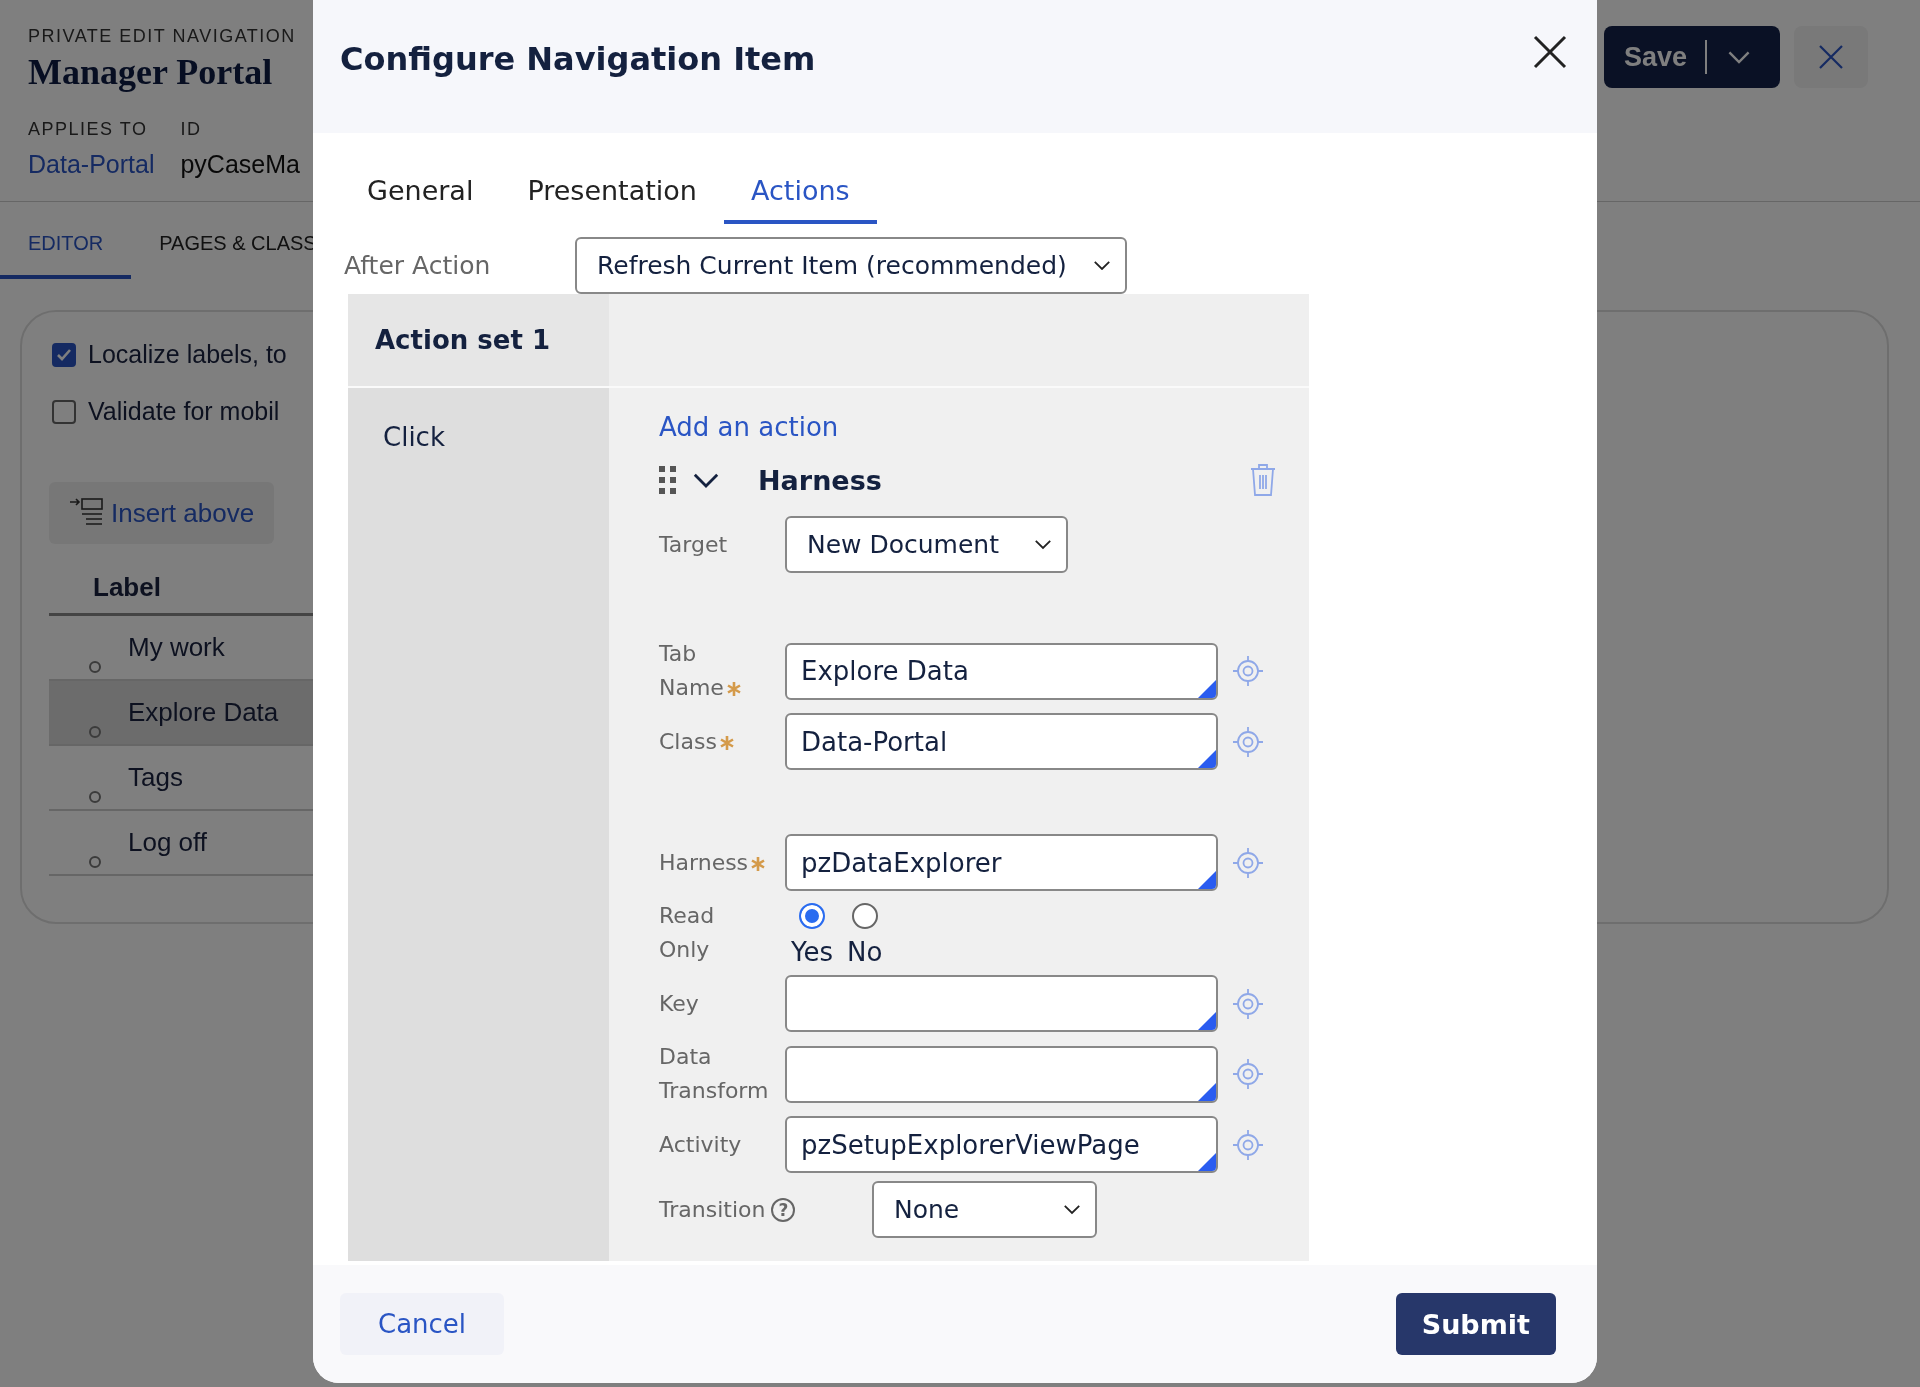 This screenshot has height=1387, width=1920. Describe the element at coordinates (478, 341) in the screenshot. I see `section-header: Action set 1` at that location.